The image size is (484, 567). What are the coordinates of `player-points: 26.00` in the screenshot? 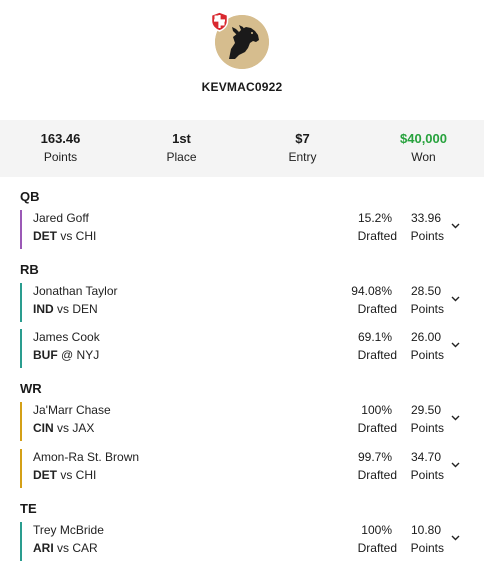 It's located at (425, 337).